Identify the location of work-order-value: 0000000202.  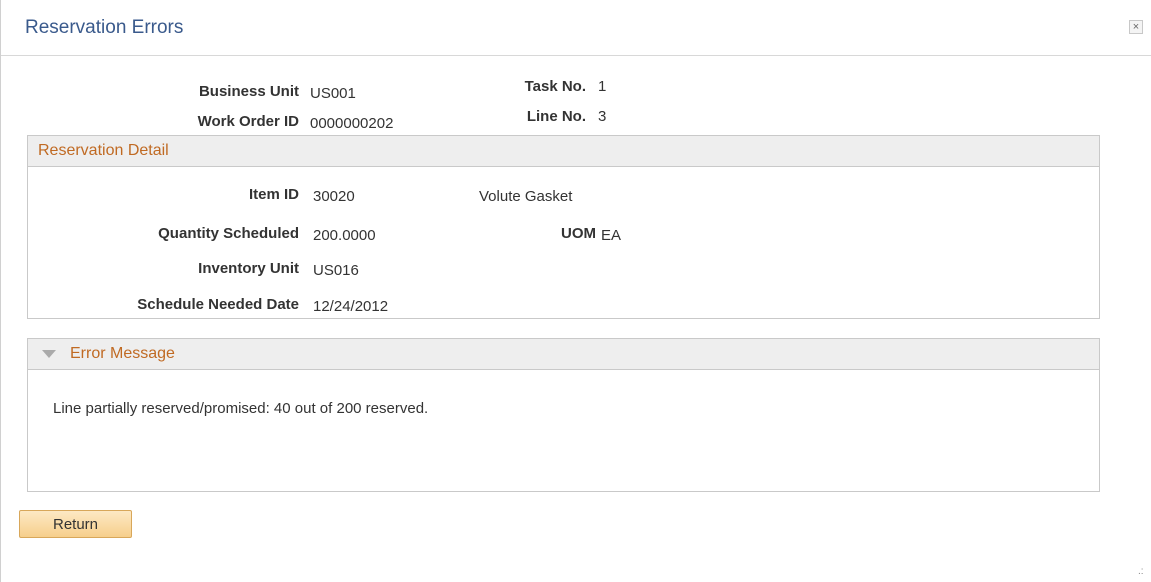
(352, 123).